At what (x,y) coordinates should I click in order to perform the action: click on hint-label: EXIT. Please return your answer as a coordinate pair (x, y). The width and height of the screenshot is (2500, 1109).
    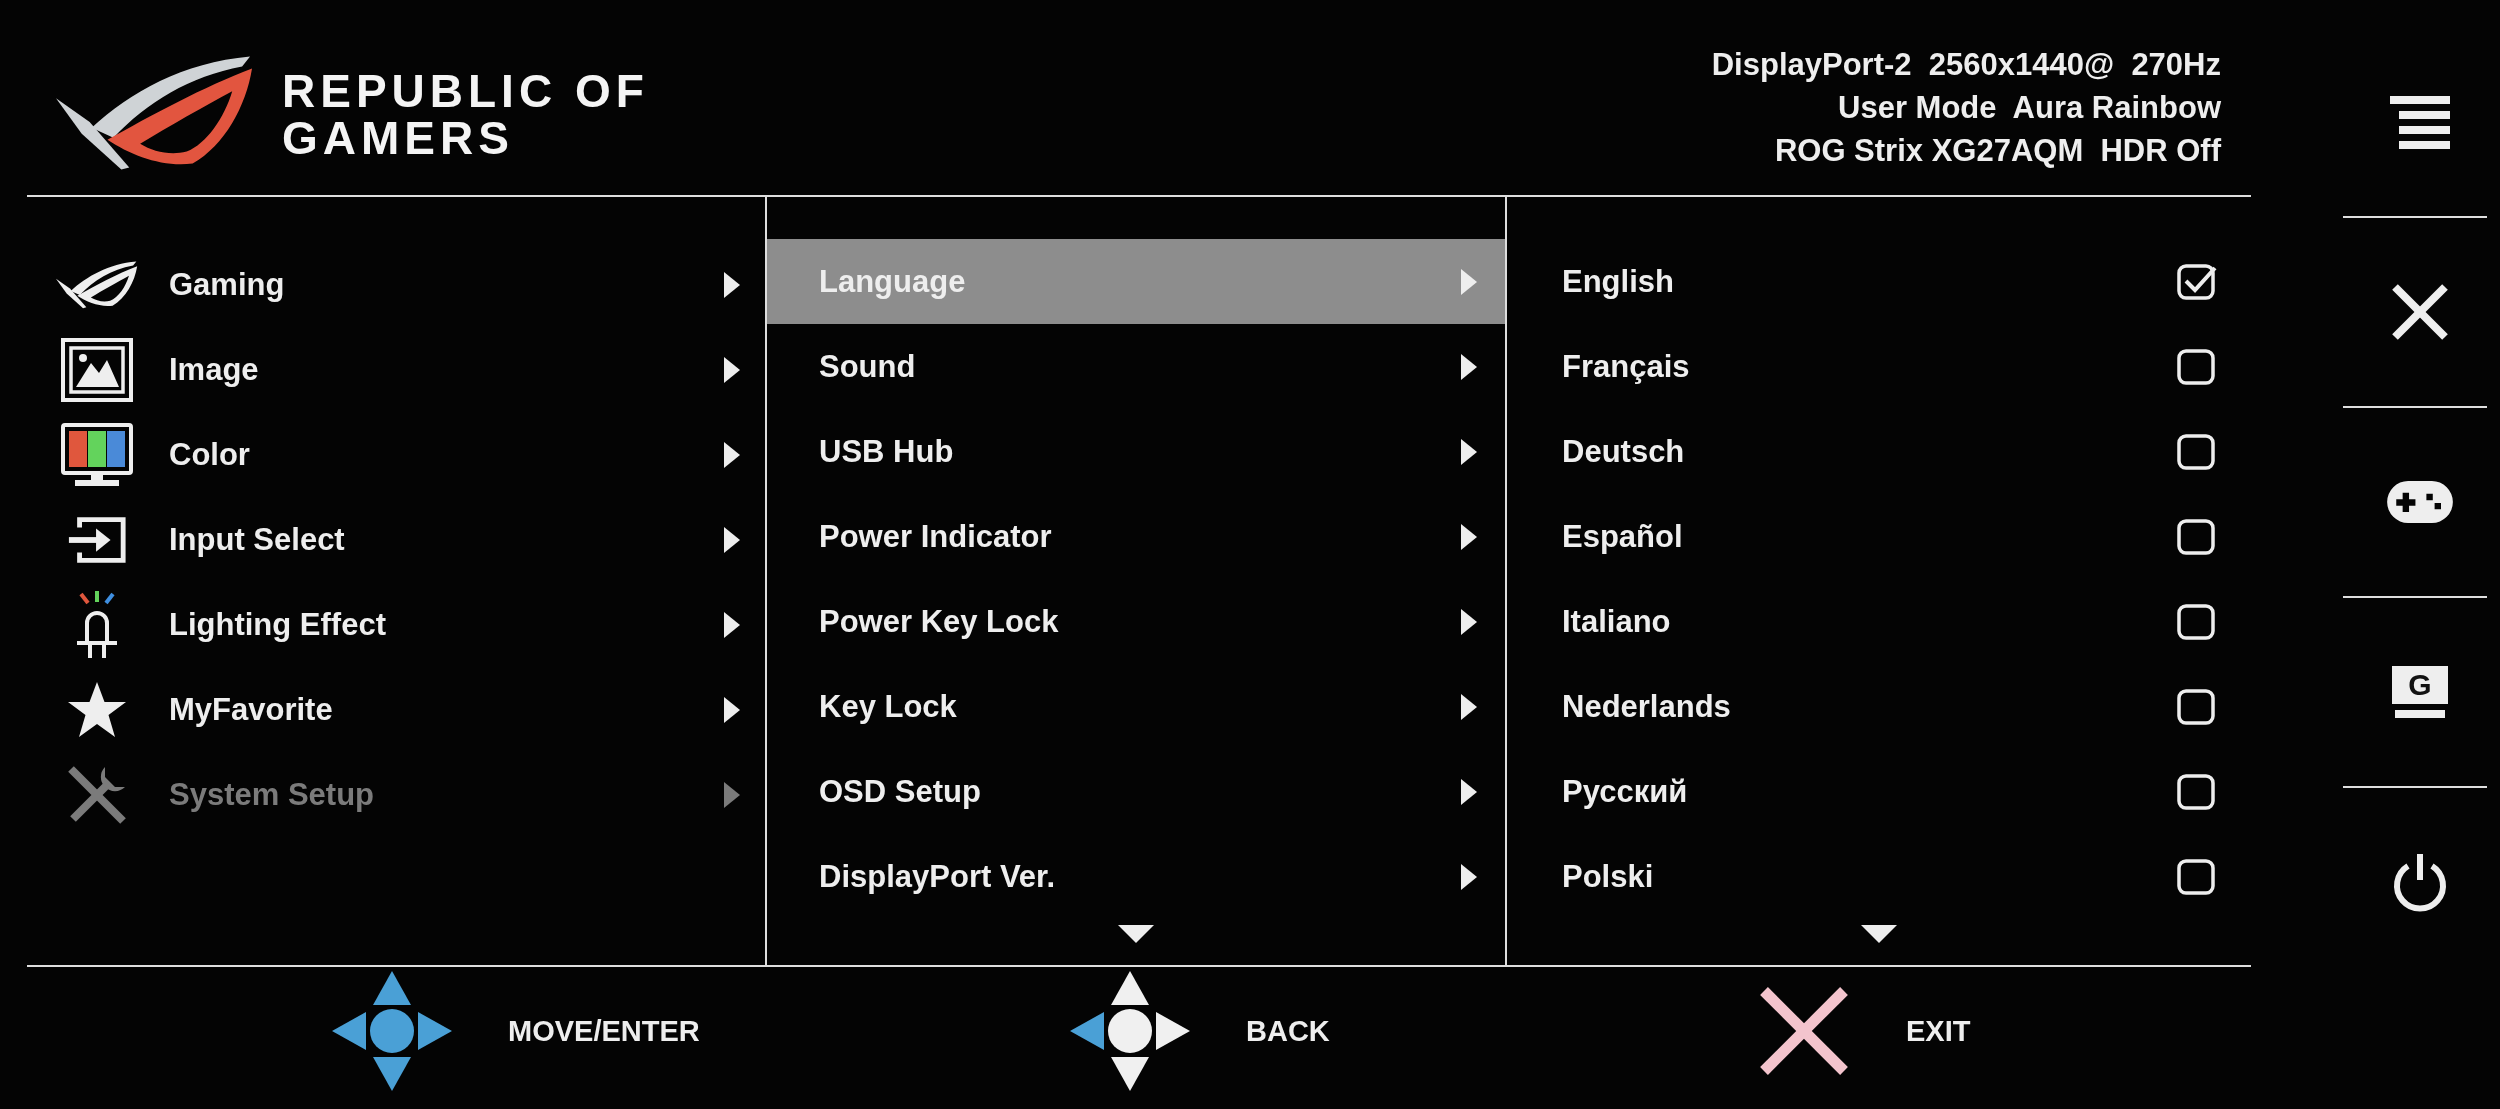
    Looking at the image, I should click on (1938, 1031).